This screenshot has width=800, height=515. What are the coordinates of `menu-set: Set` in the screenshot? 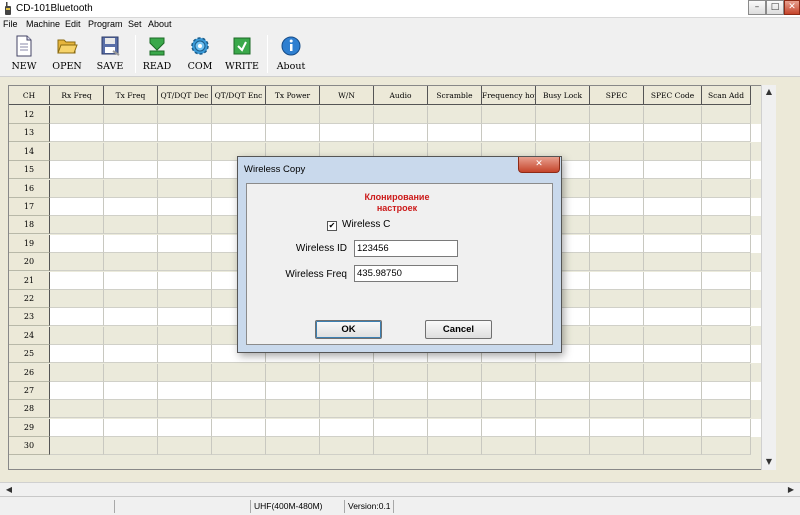 It's located at (135, 24).